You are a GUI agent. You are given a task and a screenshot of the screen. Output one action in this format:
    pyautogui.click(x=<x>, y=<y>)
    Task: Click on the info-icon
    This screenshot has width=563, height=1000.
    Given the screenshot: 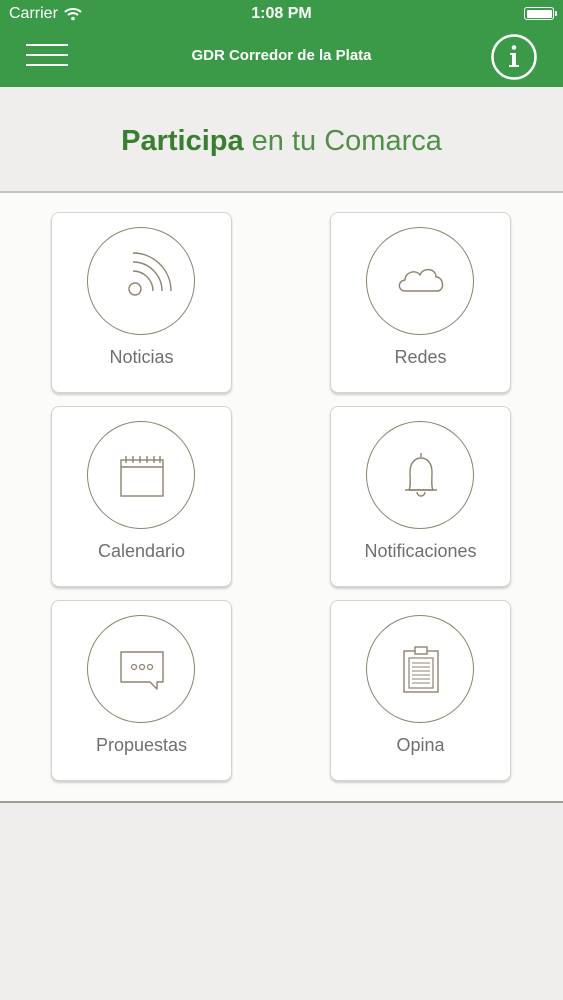 What is the action you would take?
    pyautogui.click(x=514, y=57)
    